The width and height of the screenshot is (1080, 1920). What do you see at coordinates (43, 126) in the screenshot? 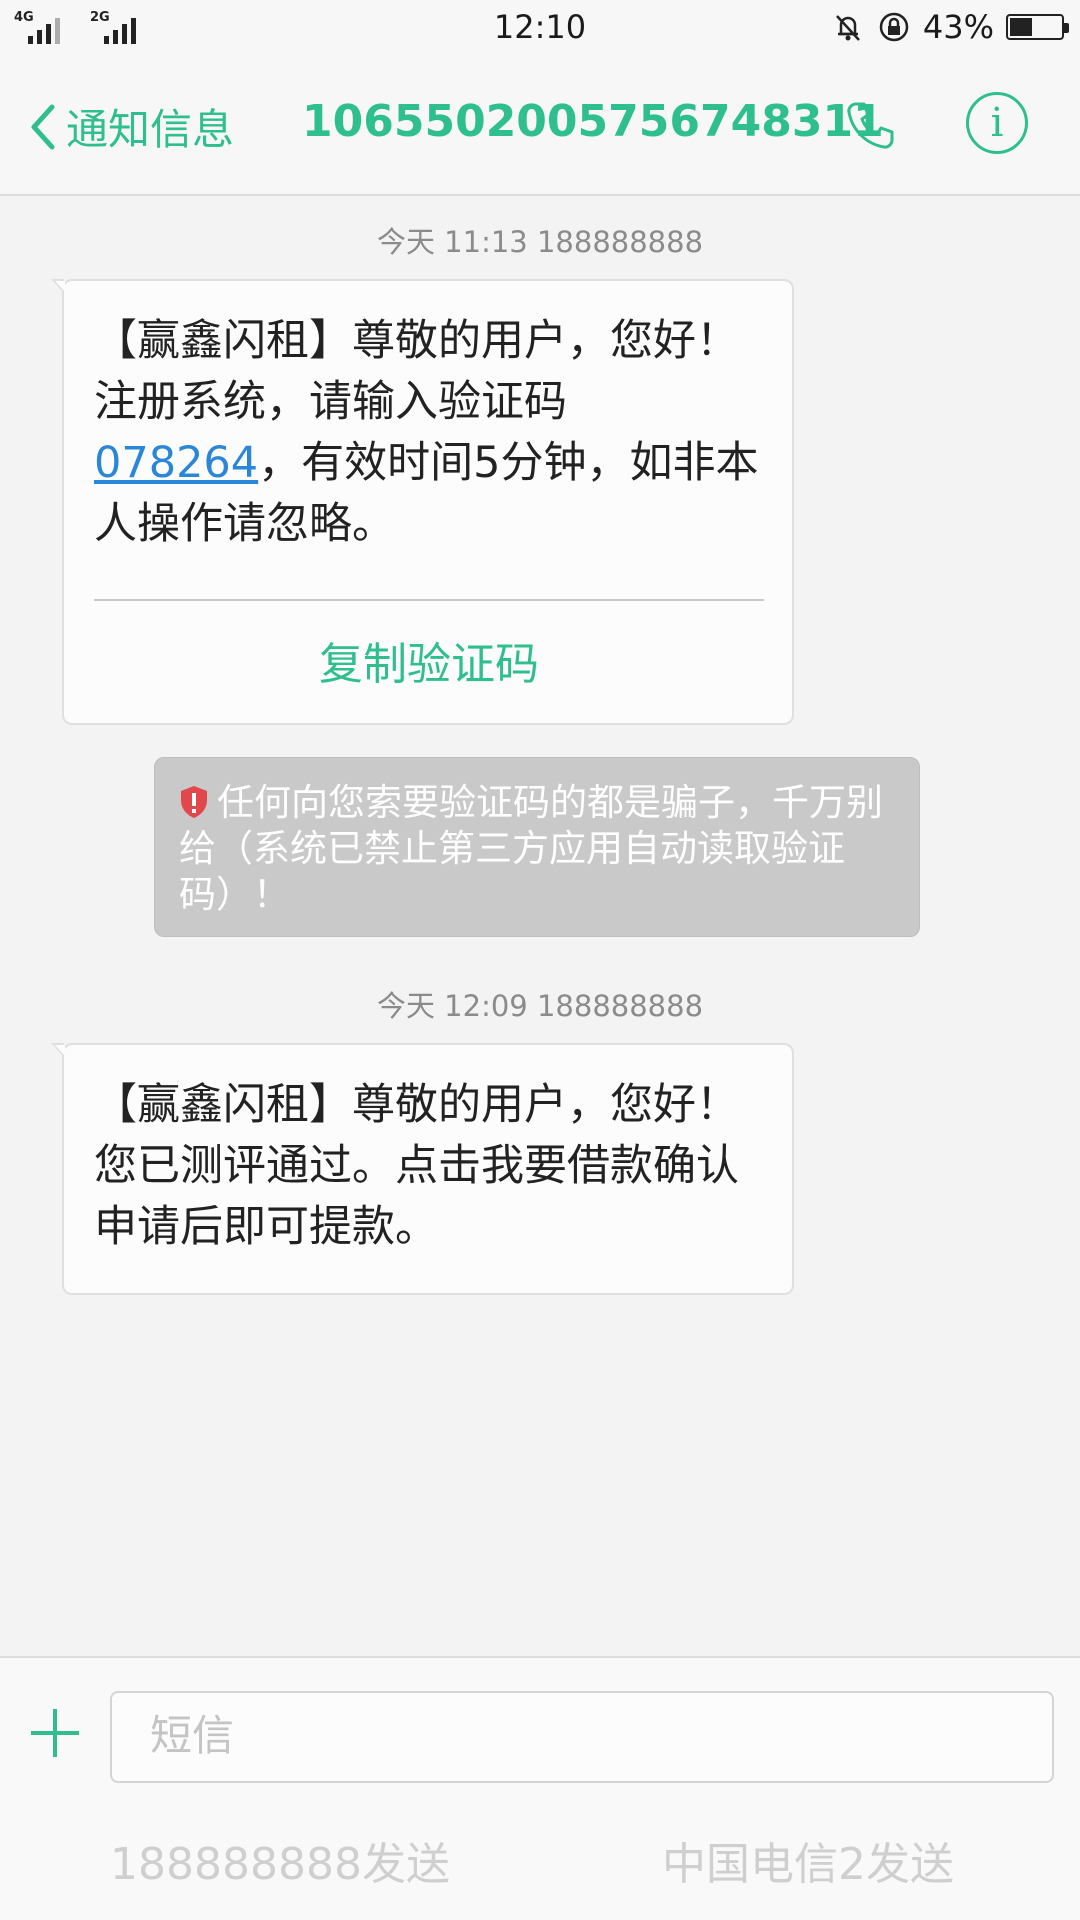
I see `chevron-left-icon` at bounding box center [43, 126].